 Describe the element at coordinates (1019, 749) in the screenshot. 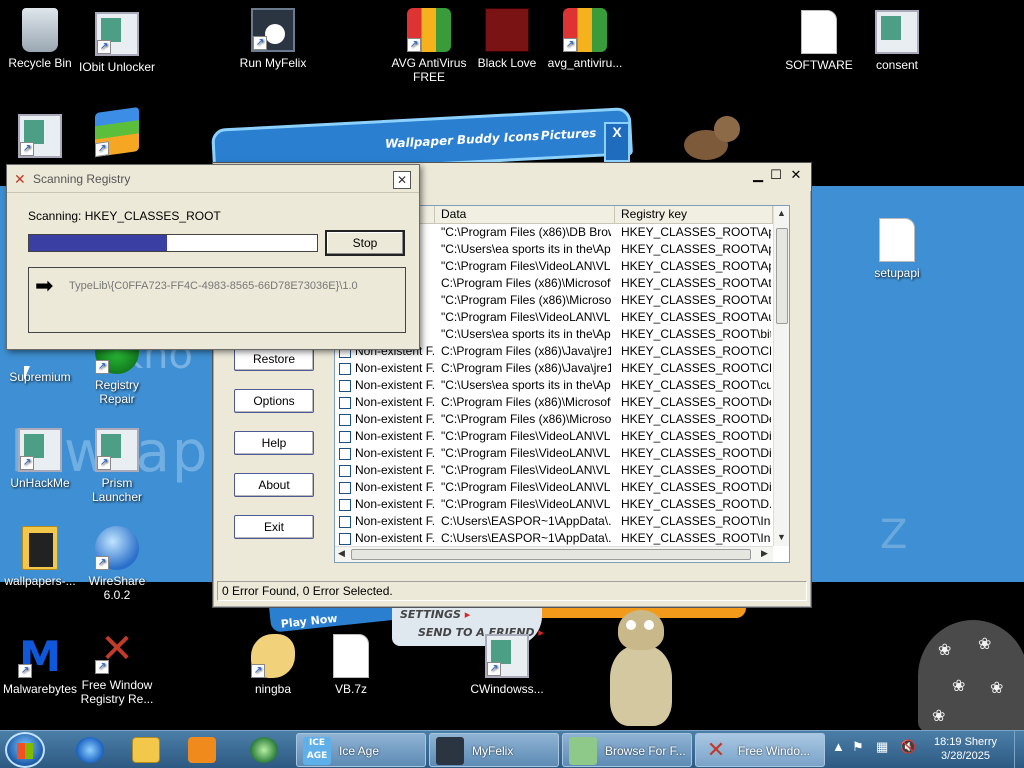

I see `show-desktop-button` at that location.